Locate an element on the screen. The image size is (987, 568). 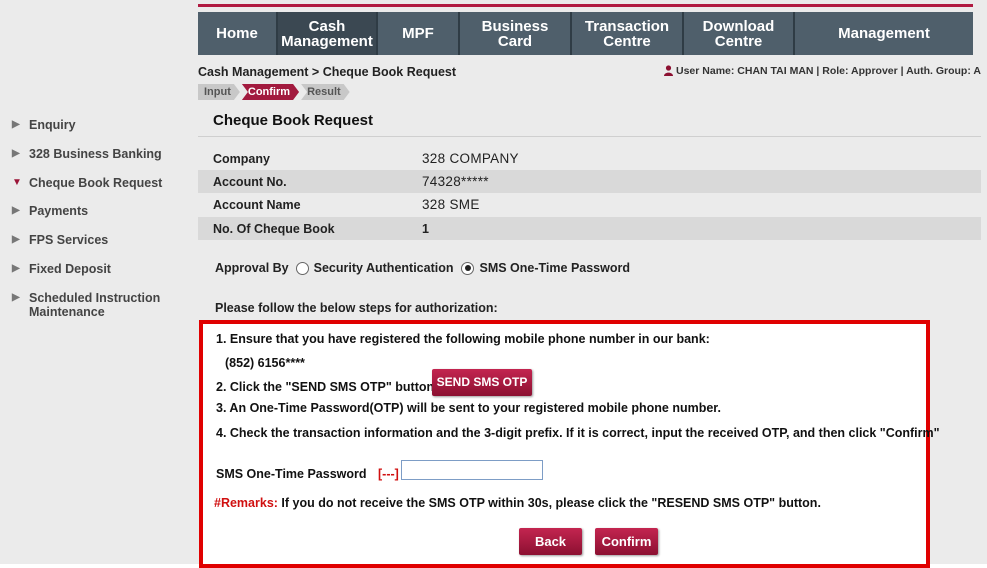
send-sms-otp-button: SEND SMS OTP is located at coordinates (482, 382).